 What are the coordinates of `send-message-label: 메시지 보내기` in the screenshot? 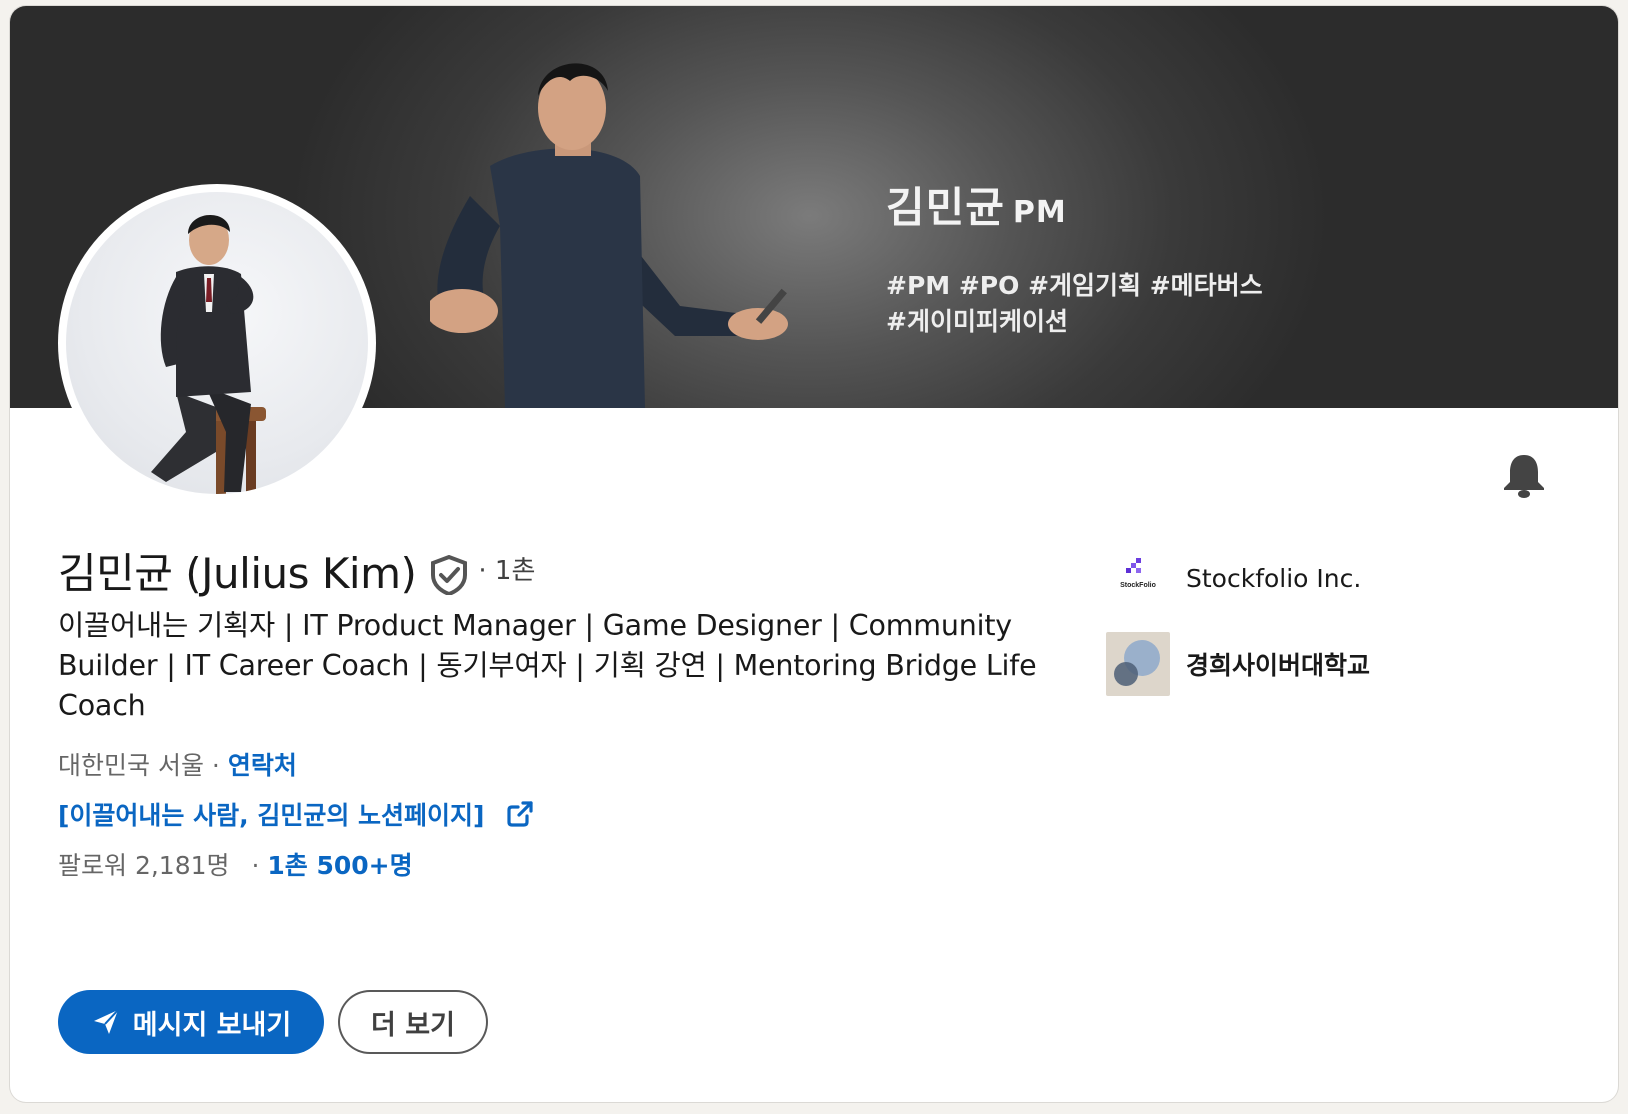 It's located at (212, 1025).